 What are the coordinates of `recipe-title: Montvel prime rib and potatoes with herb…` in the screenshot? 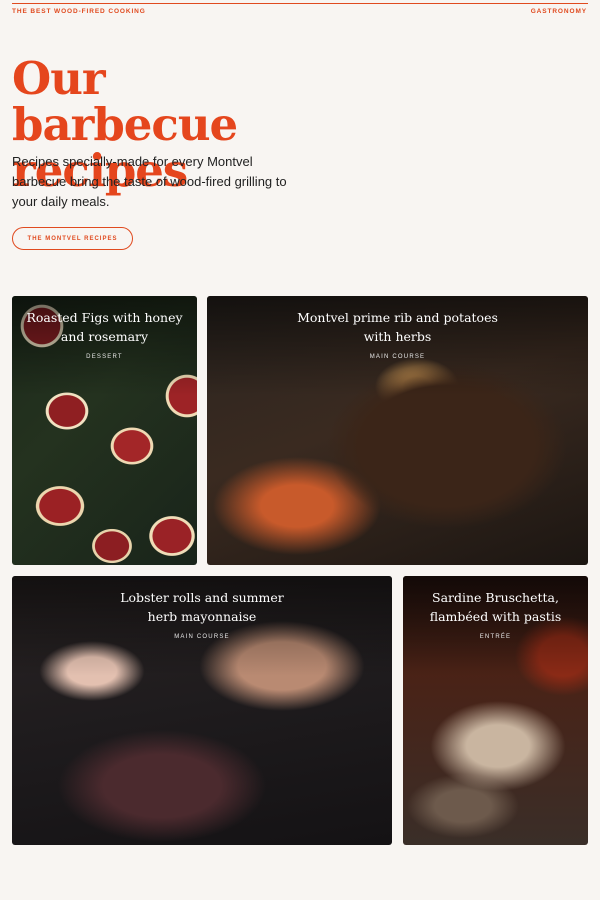 It's located at (397, 337).